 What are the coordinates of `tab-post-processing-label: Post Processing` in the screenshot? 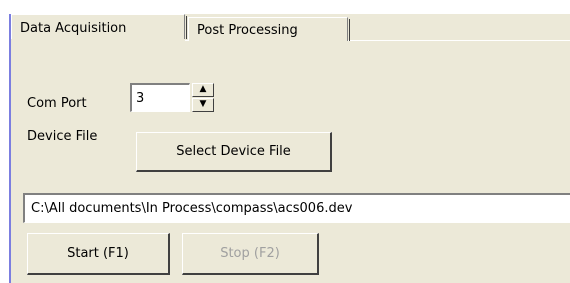 It's located at (247, 30).